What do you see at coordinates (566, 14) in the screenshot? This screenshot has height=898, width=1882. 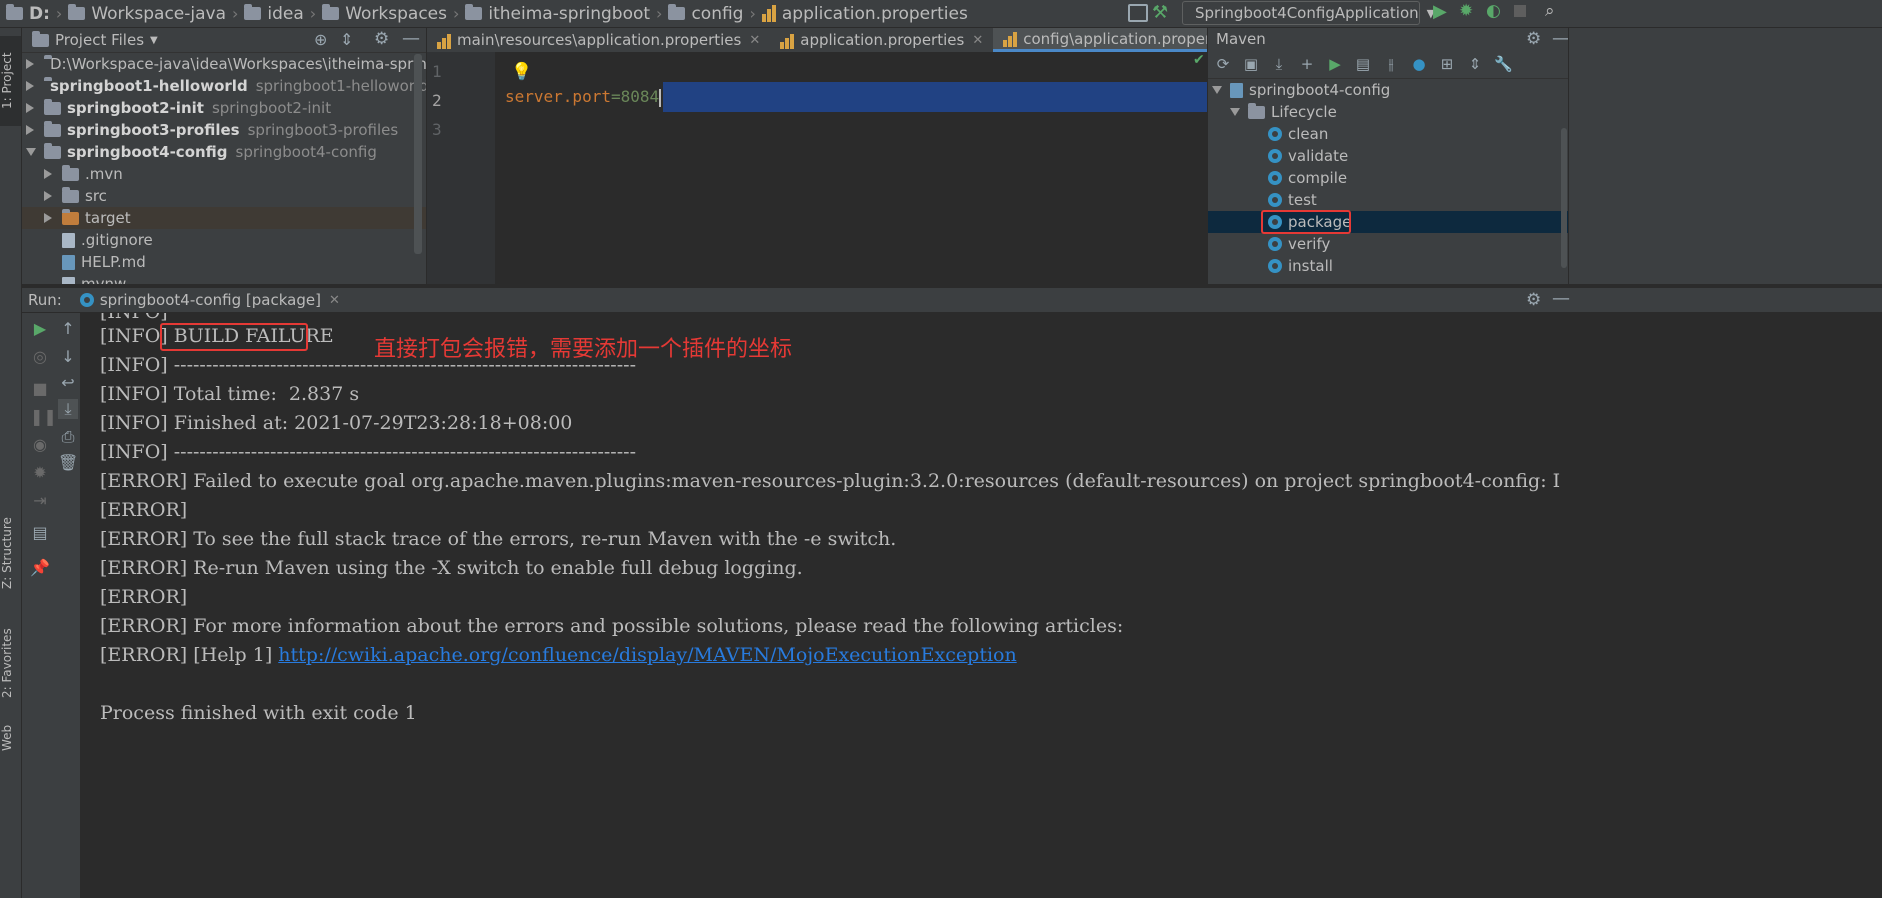 I see `breadcrumb-itheima-springboot: itheima-springboot ›` at bounding box center [566, 14].